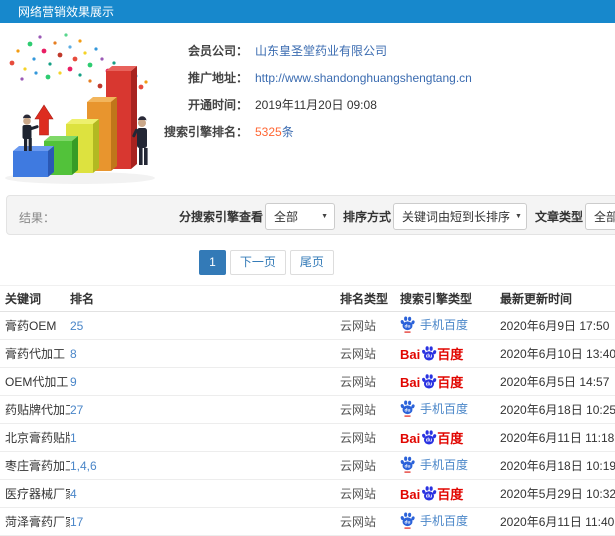  What do you see at coordinates (557, 437) in the screenshot?
I see `updated-time-cell: 2020年6月11日 11:18` at bounding box center [557, 437].